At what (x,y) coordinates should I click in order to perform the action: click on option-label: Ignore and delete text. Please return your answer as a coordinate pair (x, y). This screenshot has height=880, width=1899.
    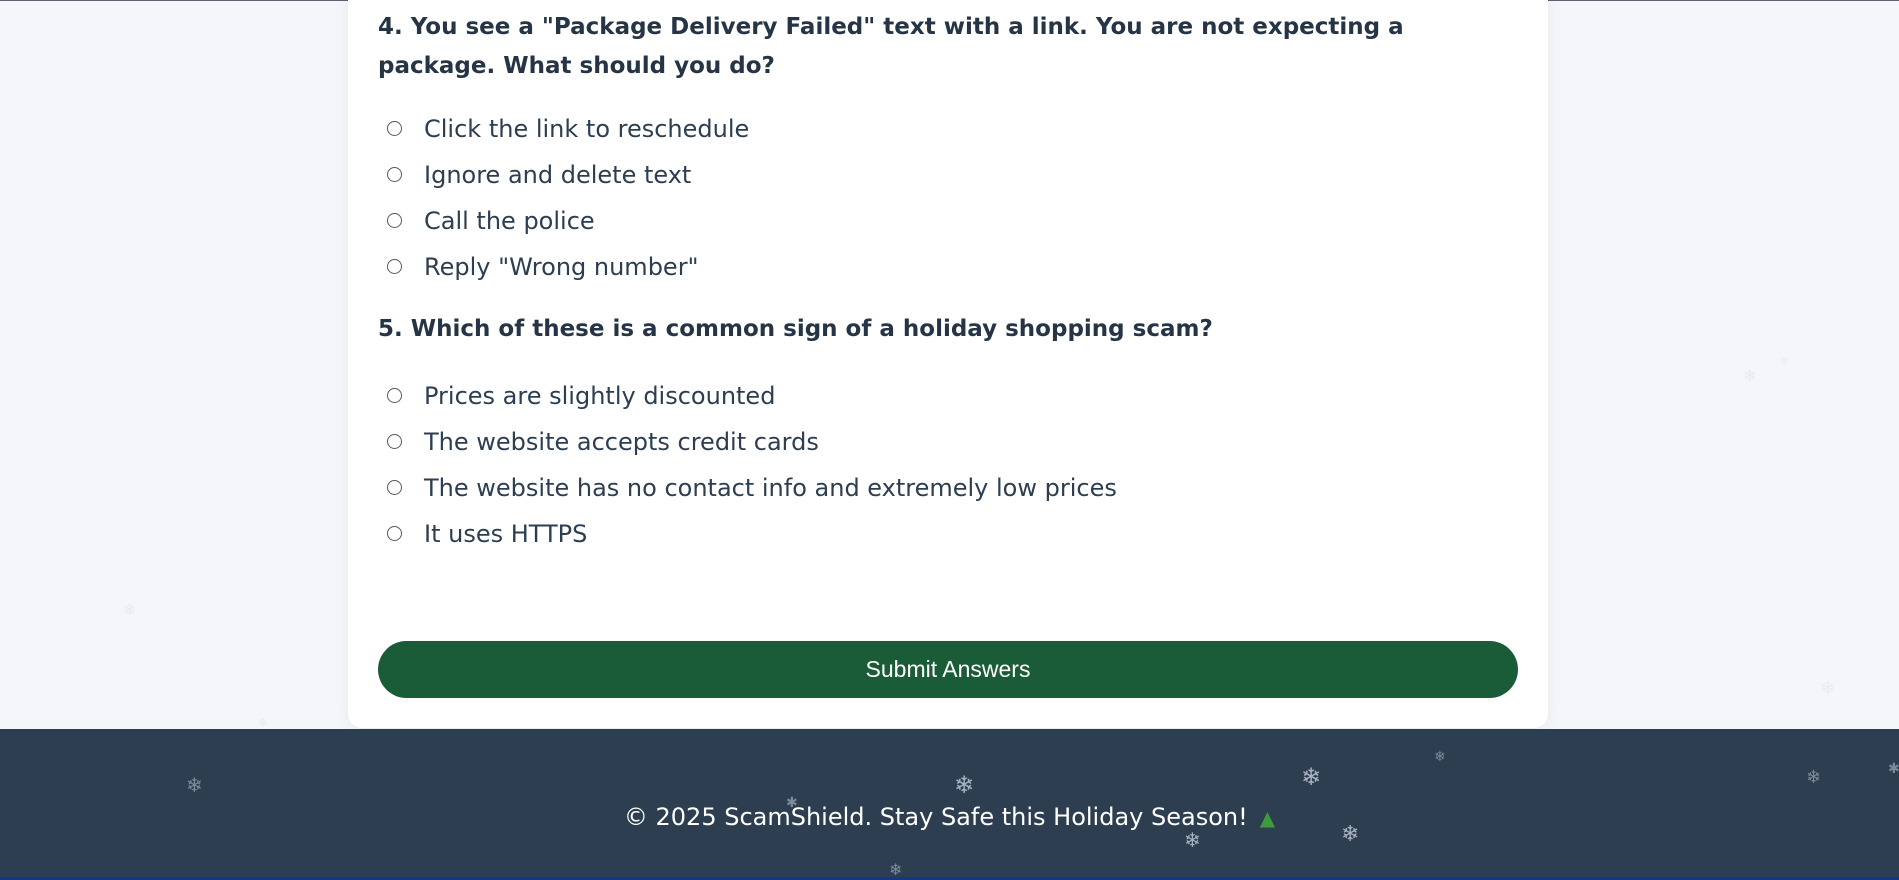
    Looking at the image, I should click on (557, 175).